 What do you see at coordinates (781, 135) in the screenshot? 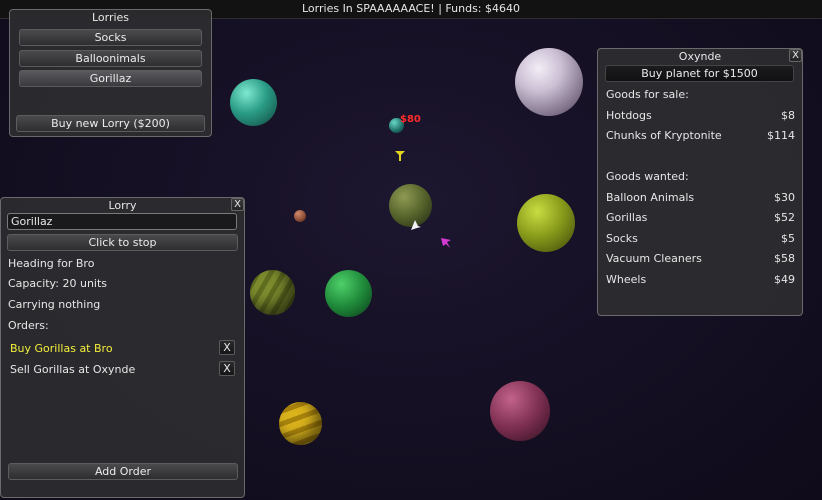
I see `sale-item-price: $114` at bounding box center [781, 135].